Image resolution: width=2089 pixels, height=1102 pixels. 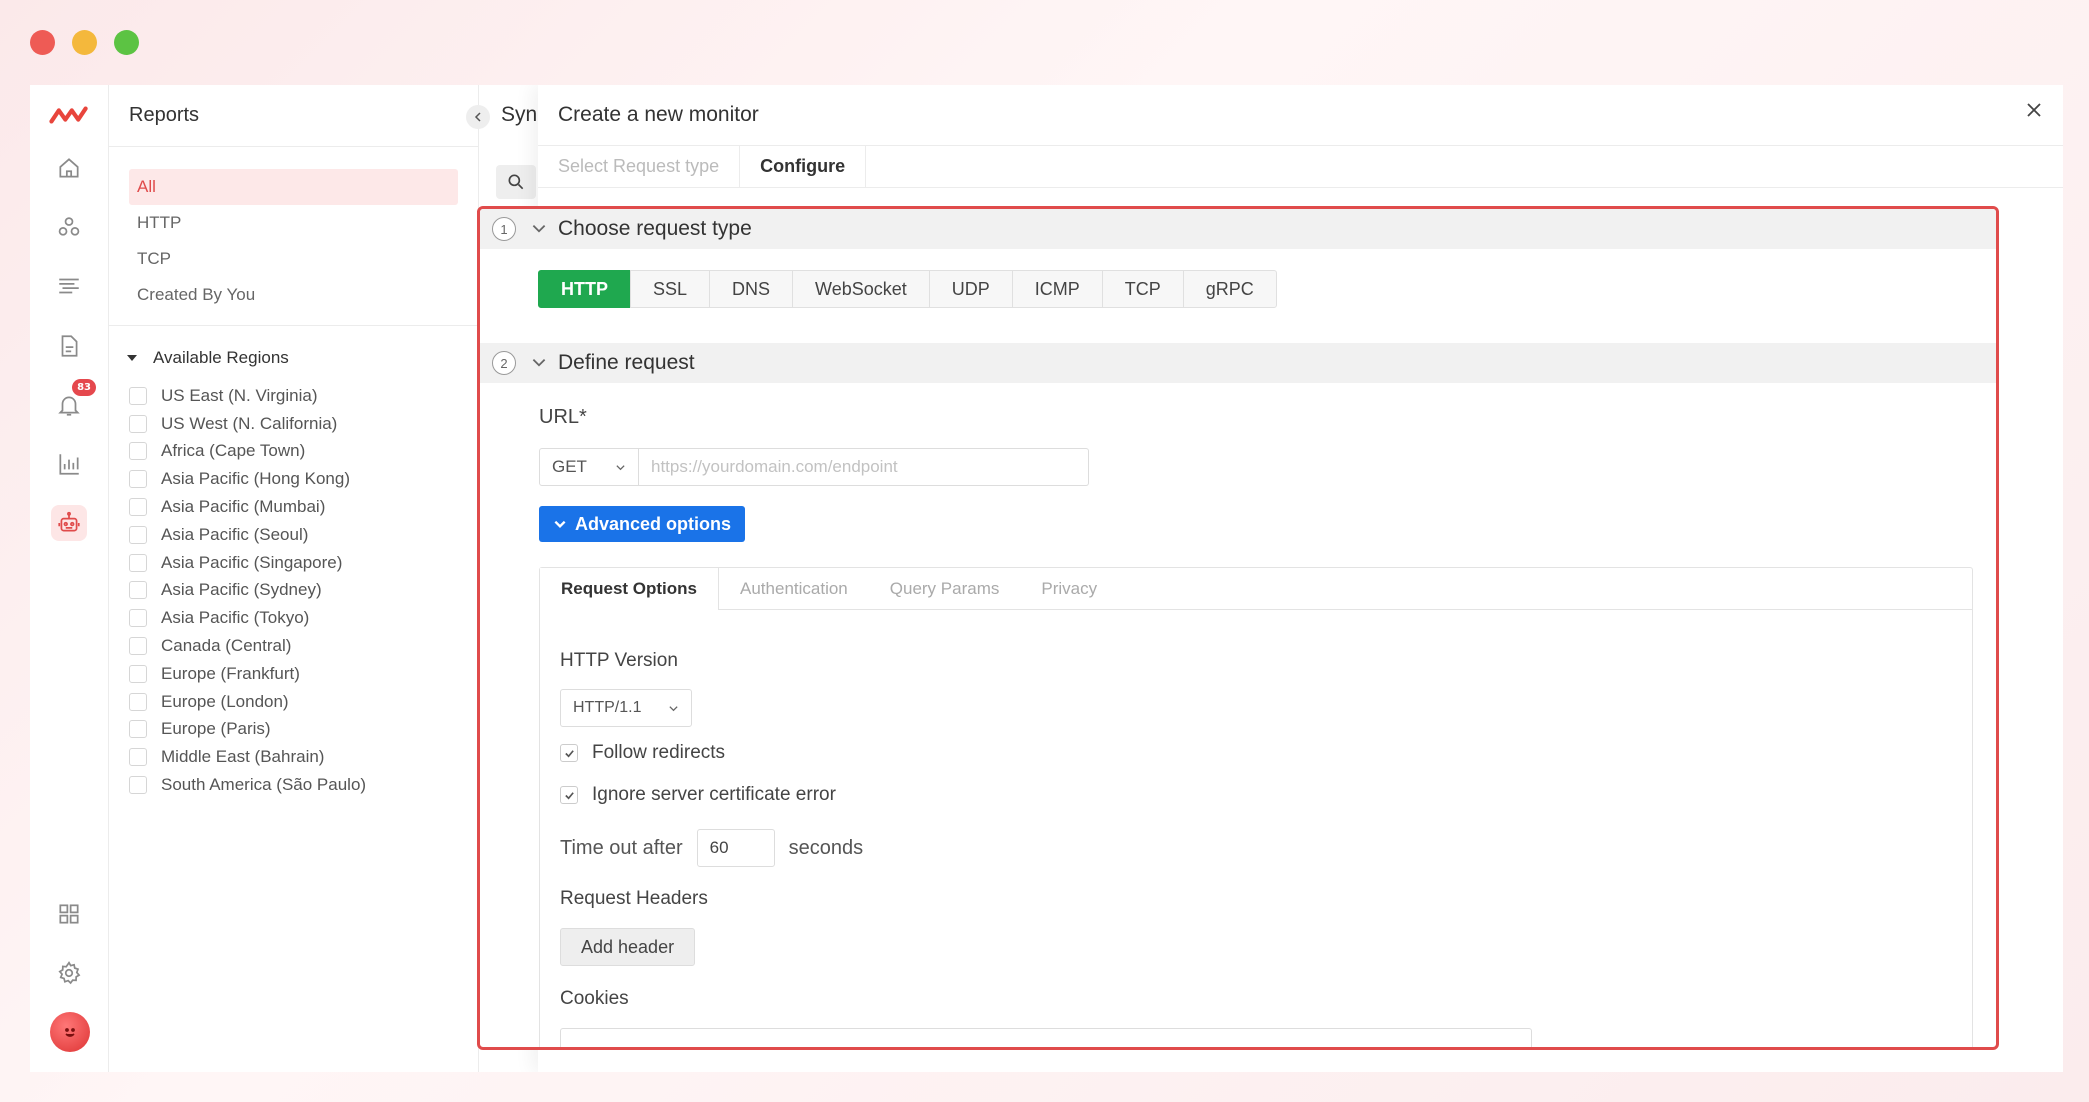 What do you see at coordinates (293, 259) in the screenshot?
I see `filter-tcp: TCP` at bounding box center [293, 259].